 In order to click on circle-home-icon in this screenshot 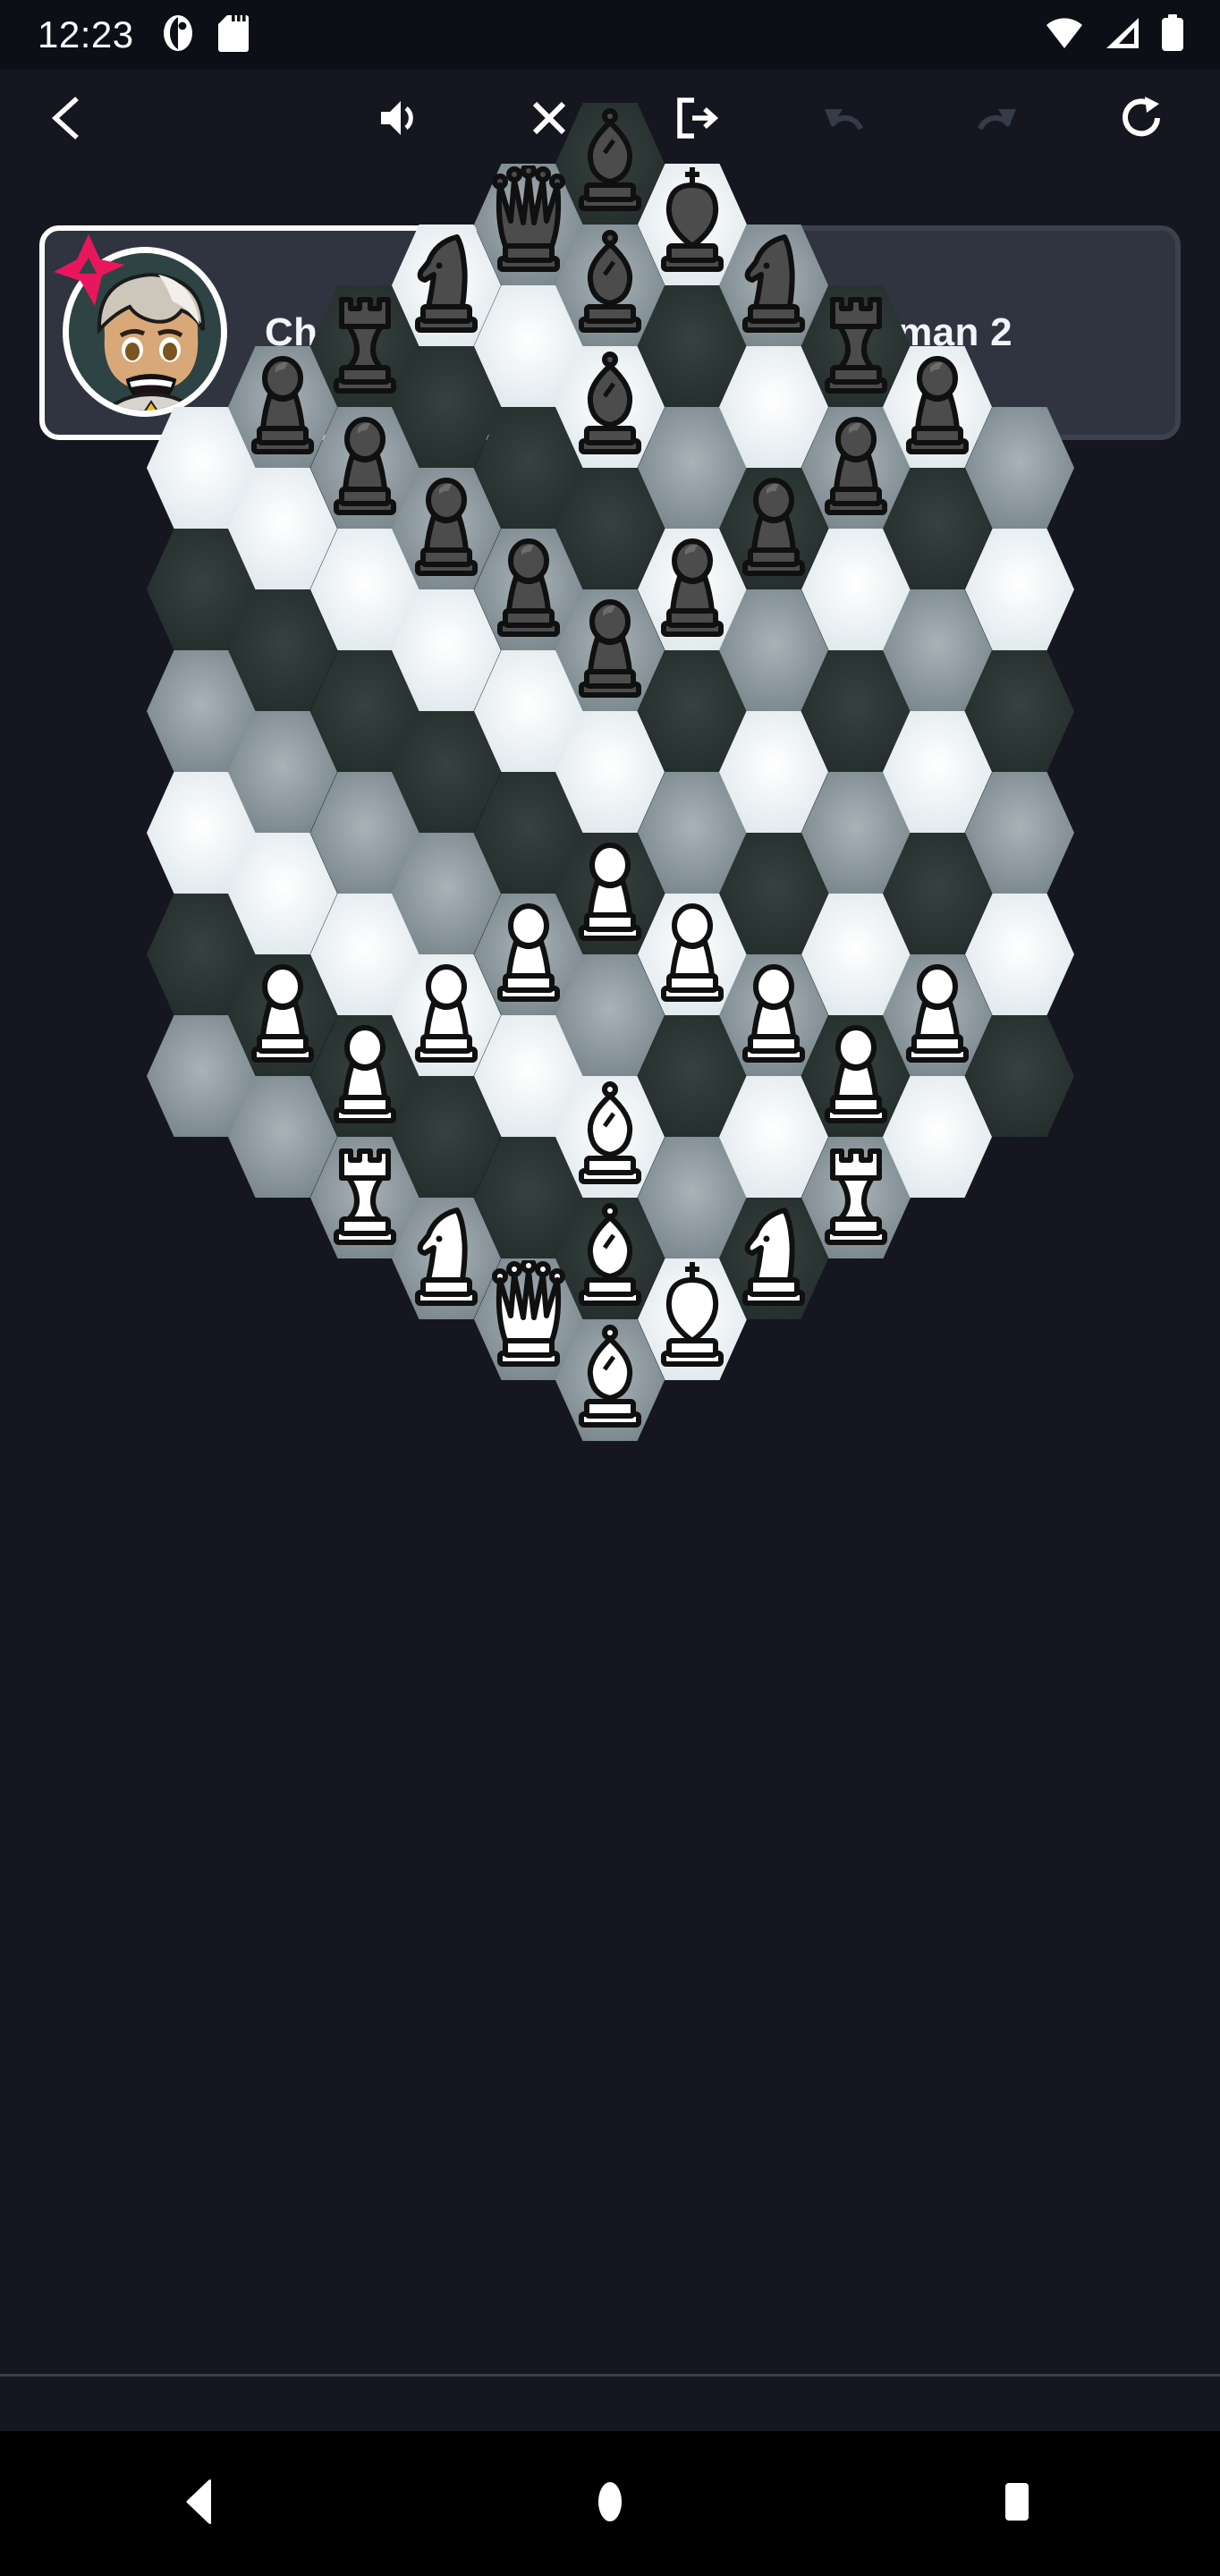, I will do `click(610, 2504)`.